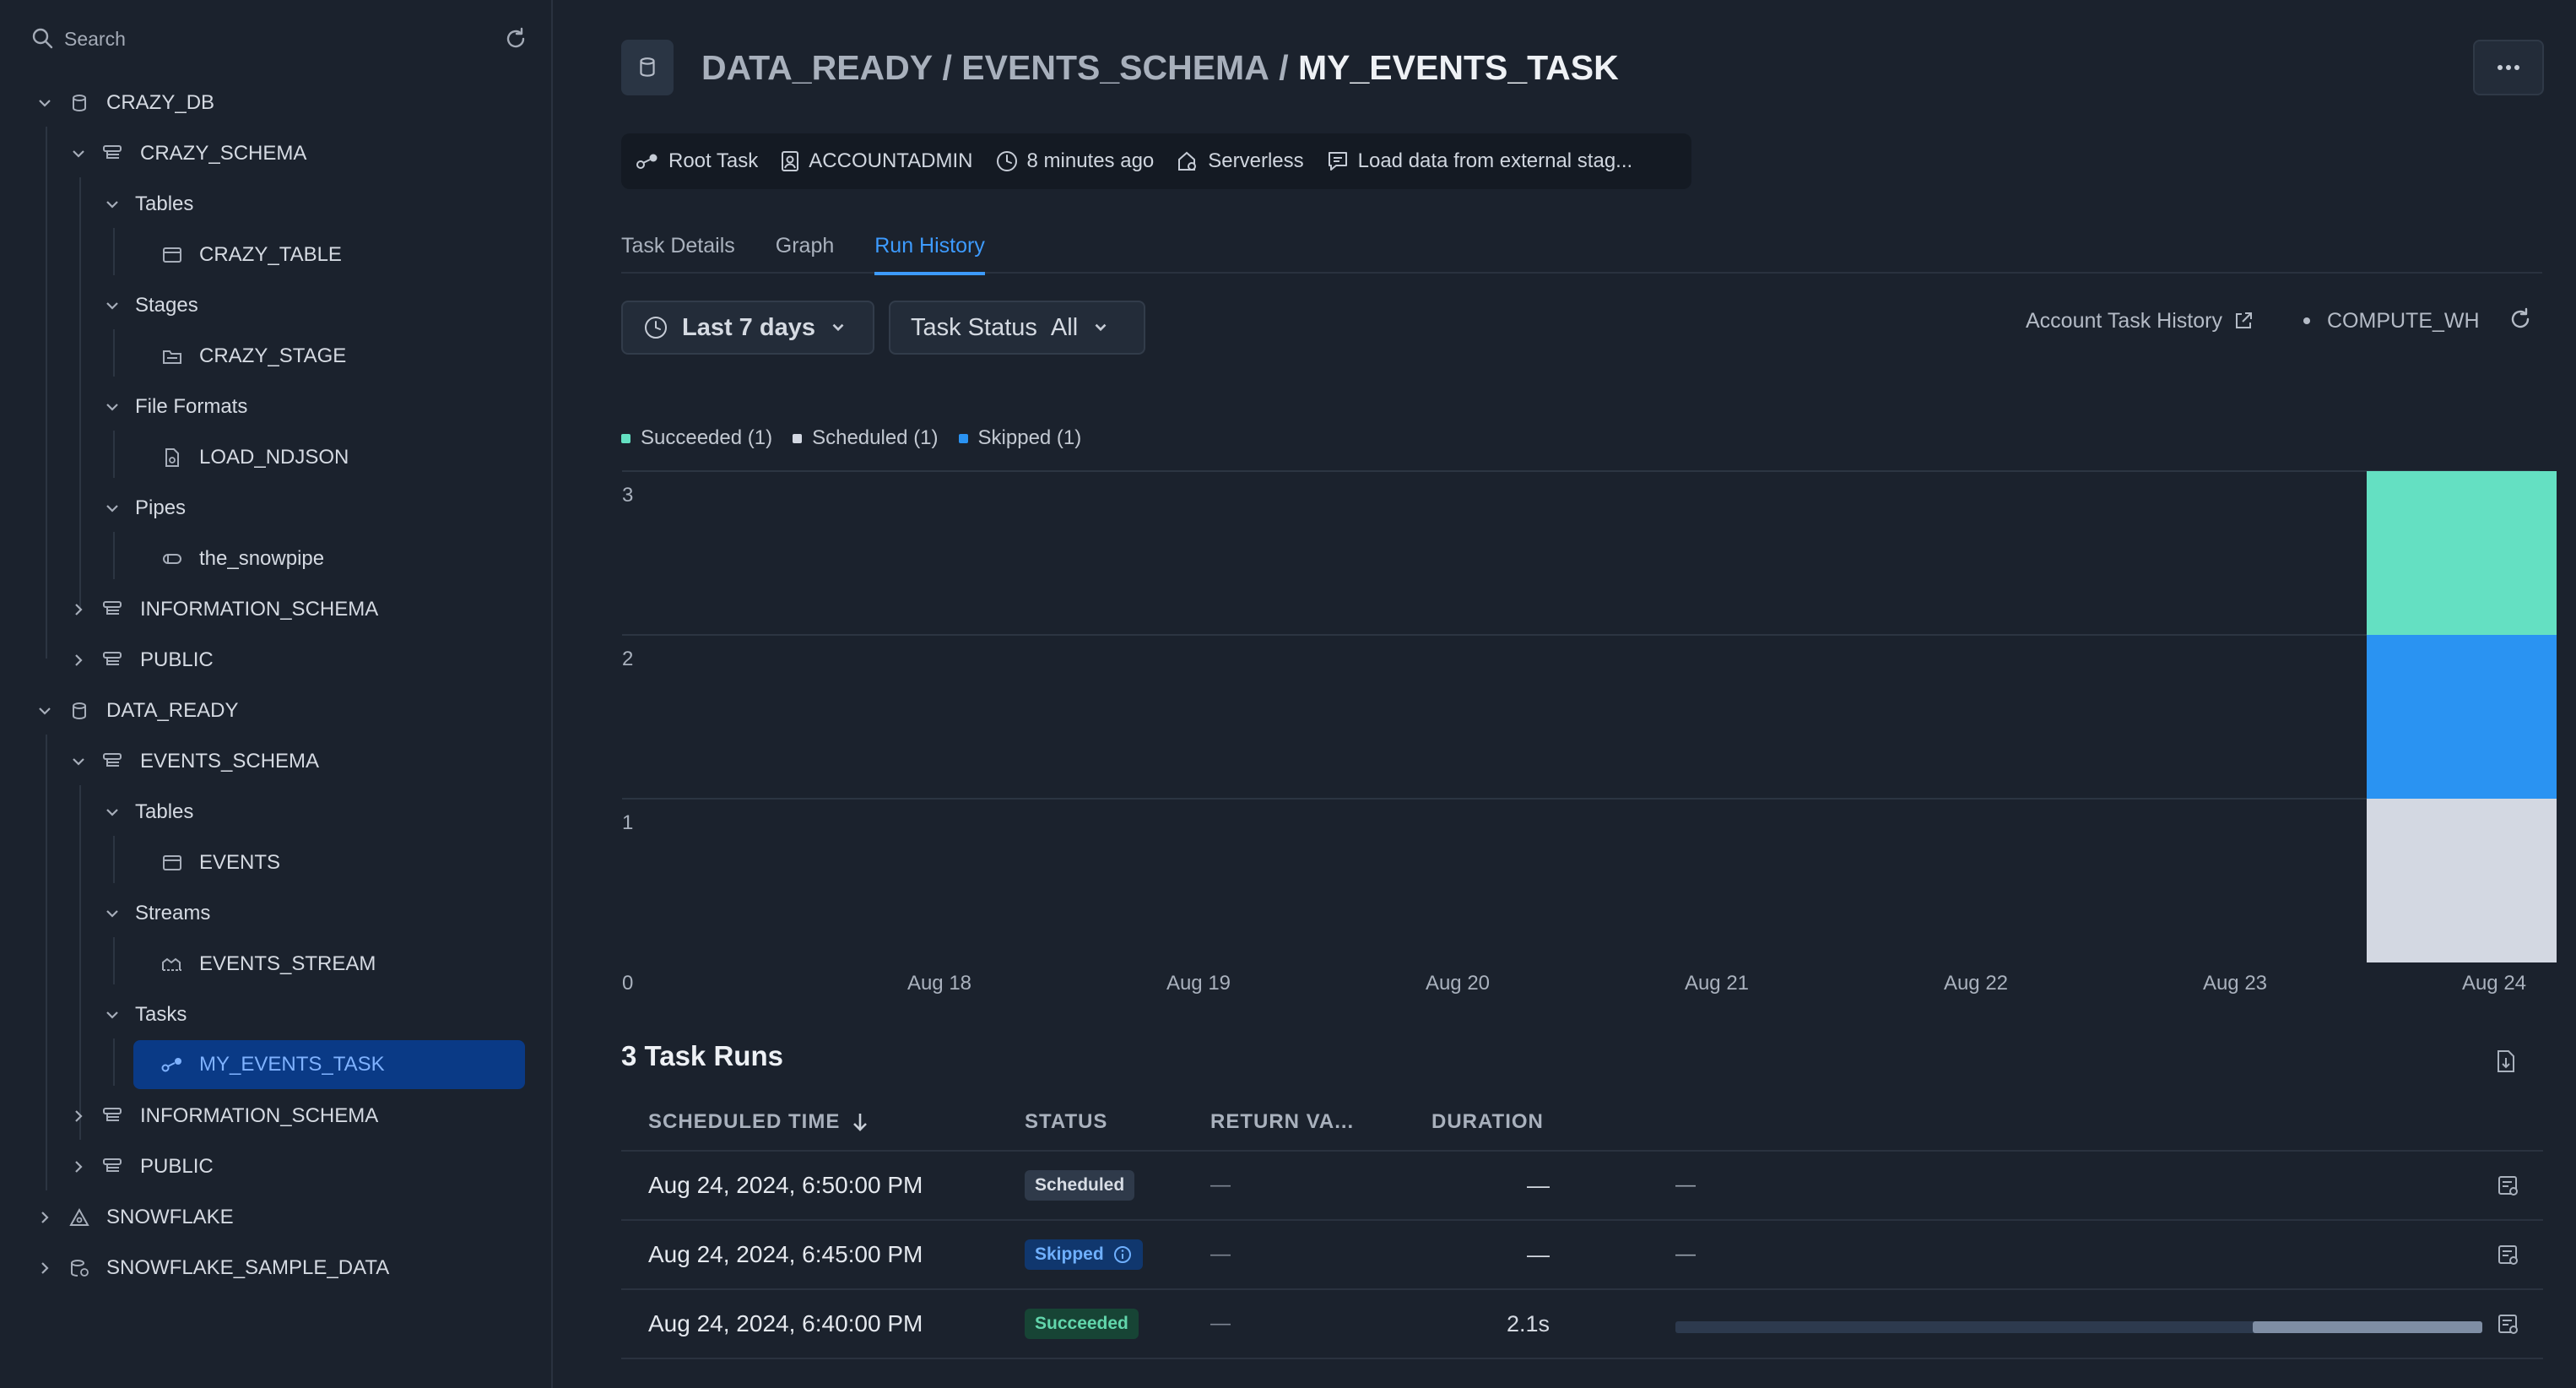 This screenshot has height=1388, width=2576. Describe the element at coordinates (747, 328) in the screenshot. I see `date-range-dropdown: Last 7 days` at that location.